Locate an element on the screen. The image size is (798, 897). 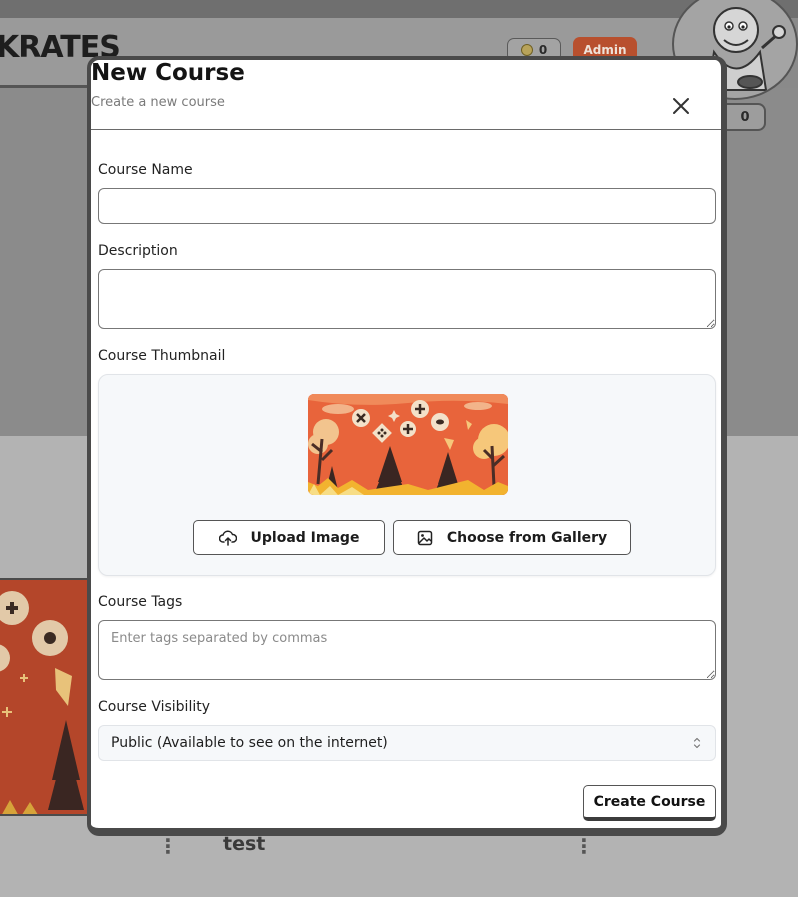
upload-image-button: Upload Image is located at coordinates (289, 537).